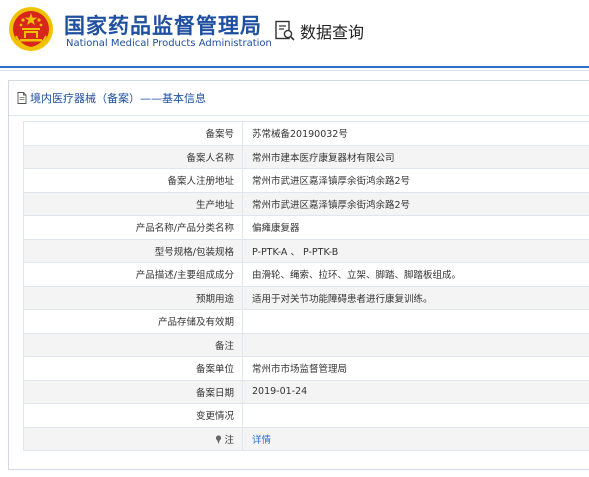 Image resolution: width=589 pixels, height=477 pixels. I want to click on table-row: 注 详情, so click(306, 438).